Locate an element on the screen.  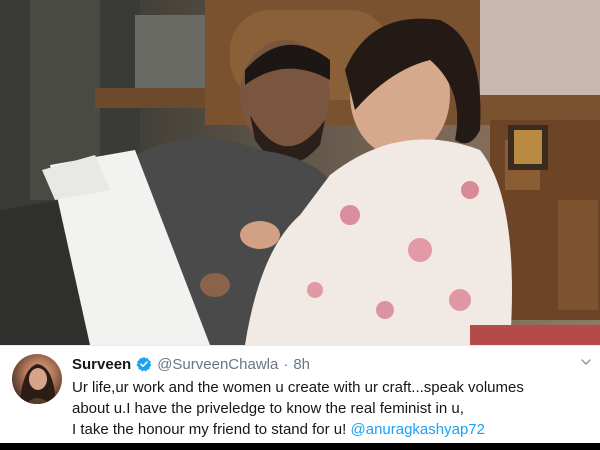
mention-link: @anuragkashyap72 is located at coordinates (418, 429).